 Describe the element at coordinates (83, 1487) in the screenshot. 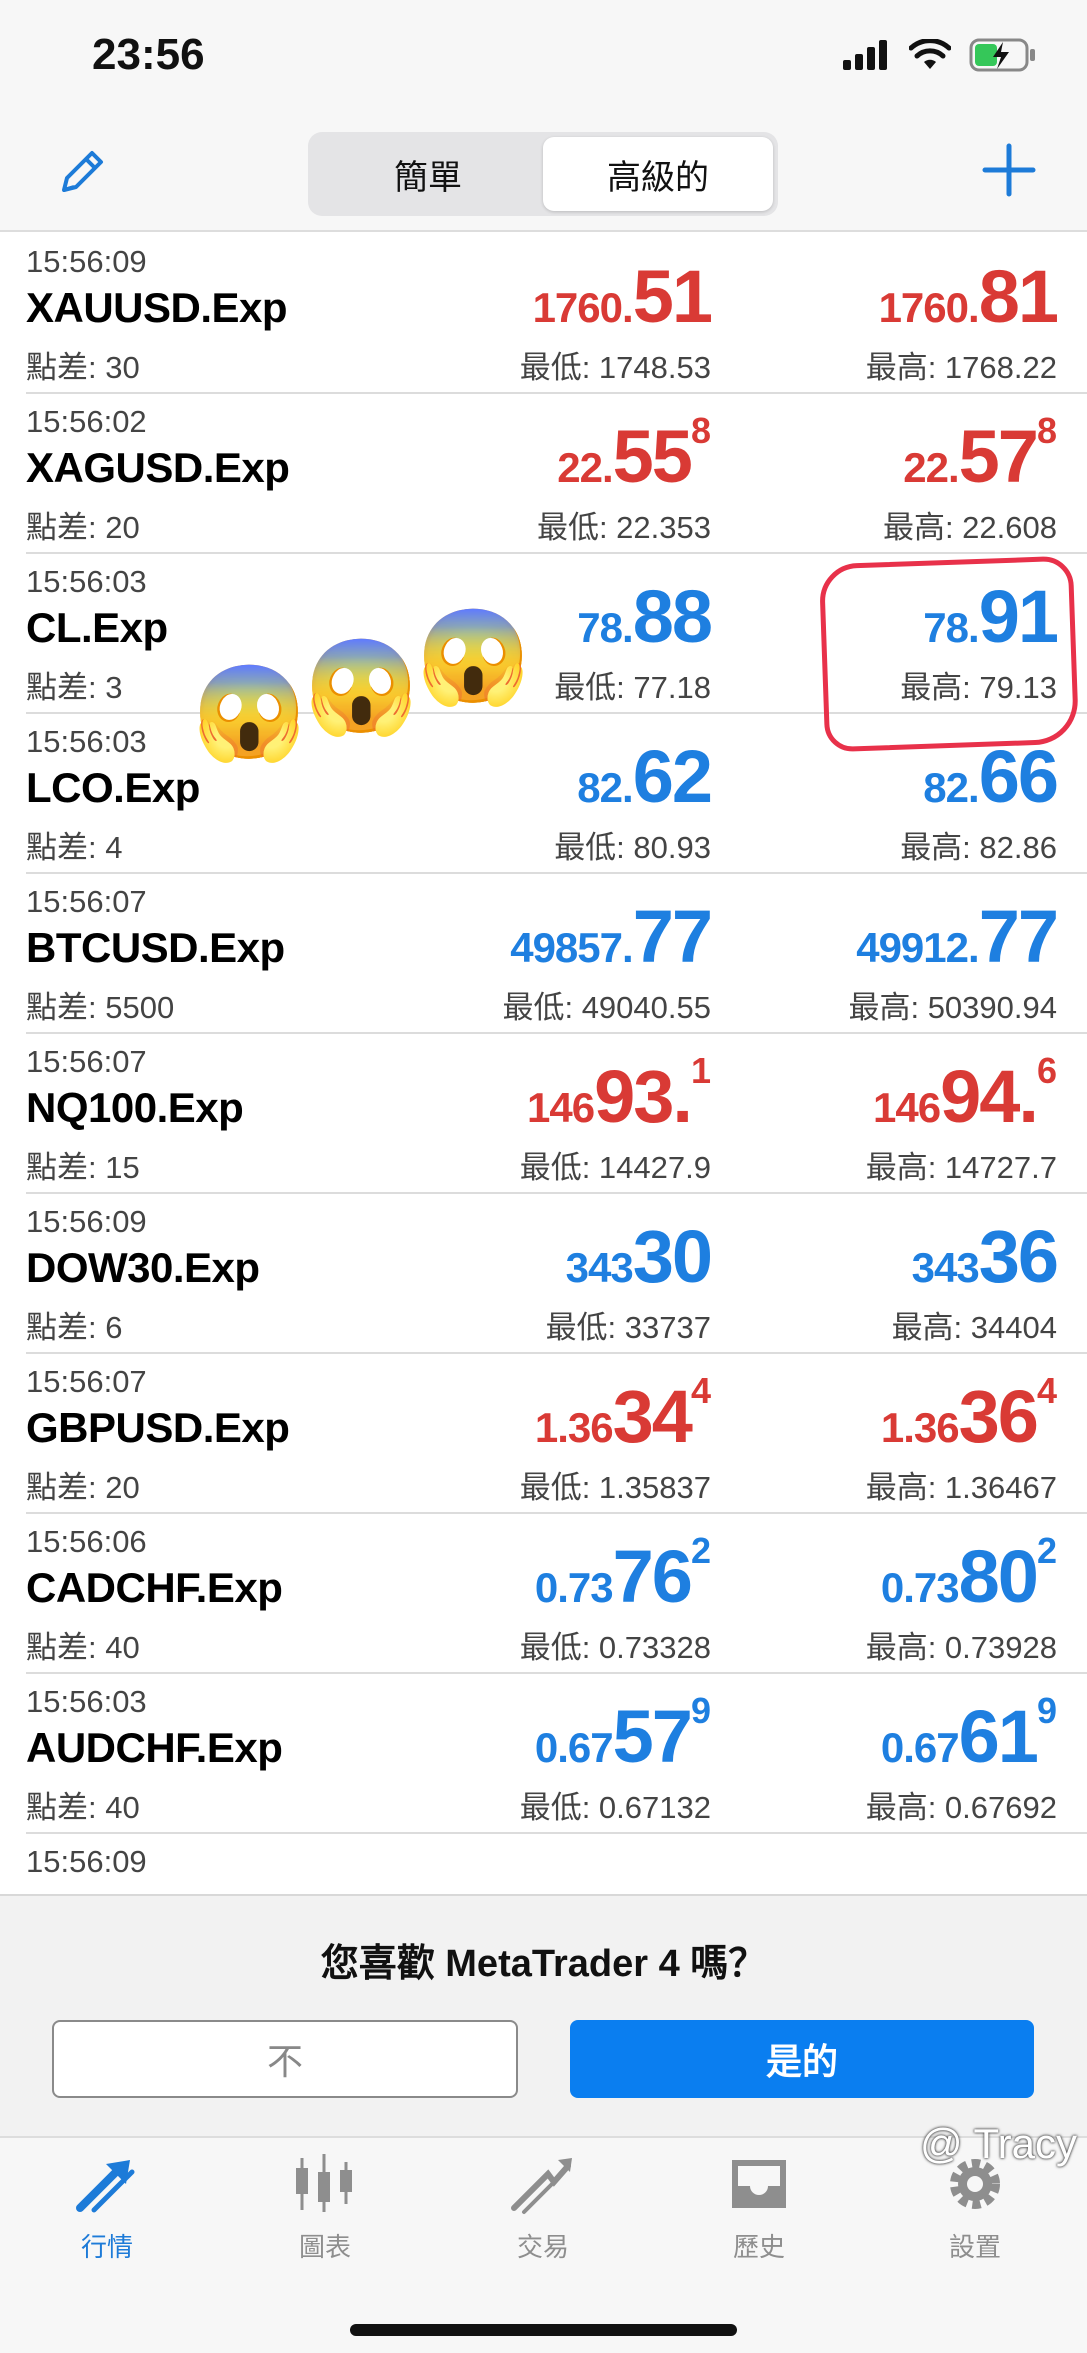

I see `quote-spread: 點差: 20` at that location.